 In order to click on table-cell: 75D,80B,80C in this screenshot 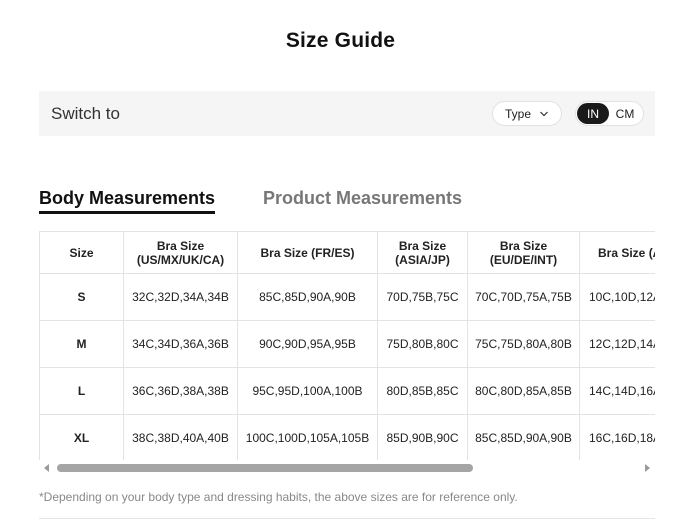, I will do `click(422, 344)`.